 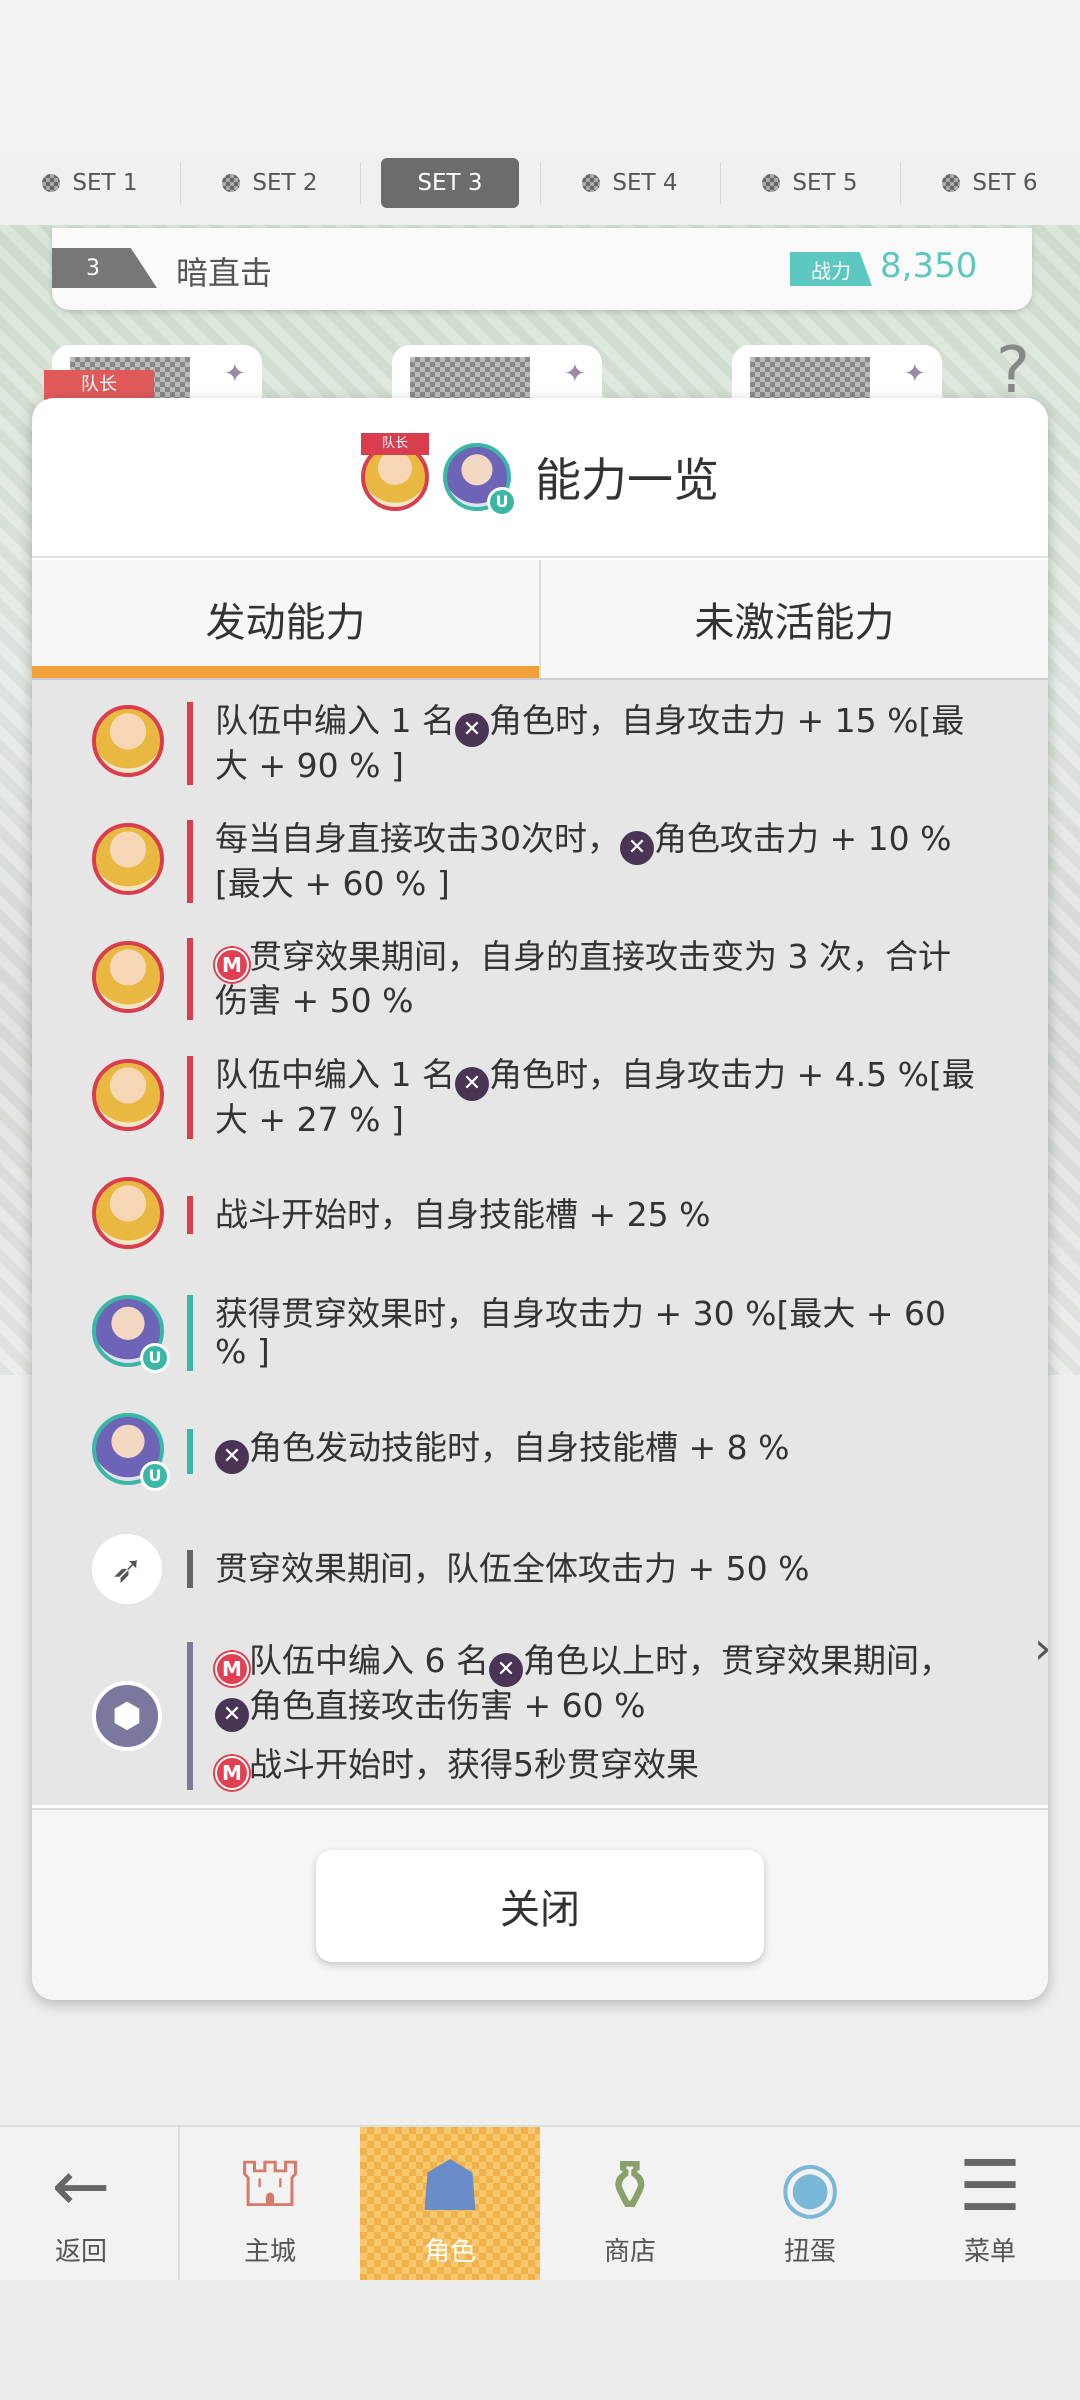 What do you see at coordinates (837, 375) in the screenshot?
I see `character-slot-3: ✦` at bounding box center [837, 375].